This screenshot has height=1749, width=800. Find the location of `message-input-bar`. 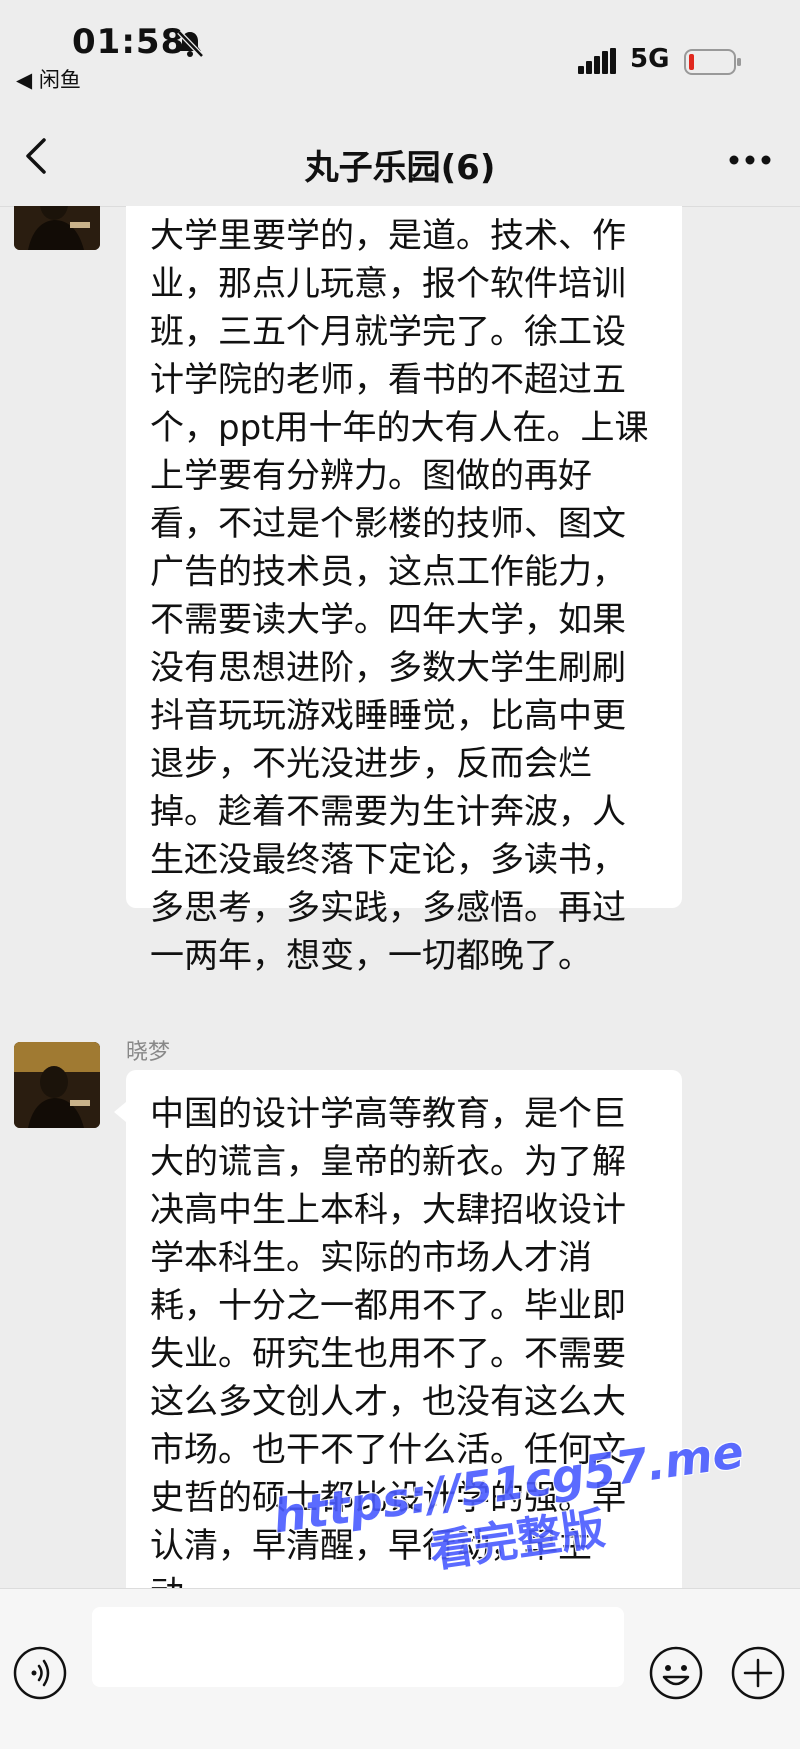

message-input-bar is located at coordinates (400, 1668).